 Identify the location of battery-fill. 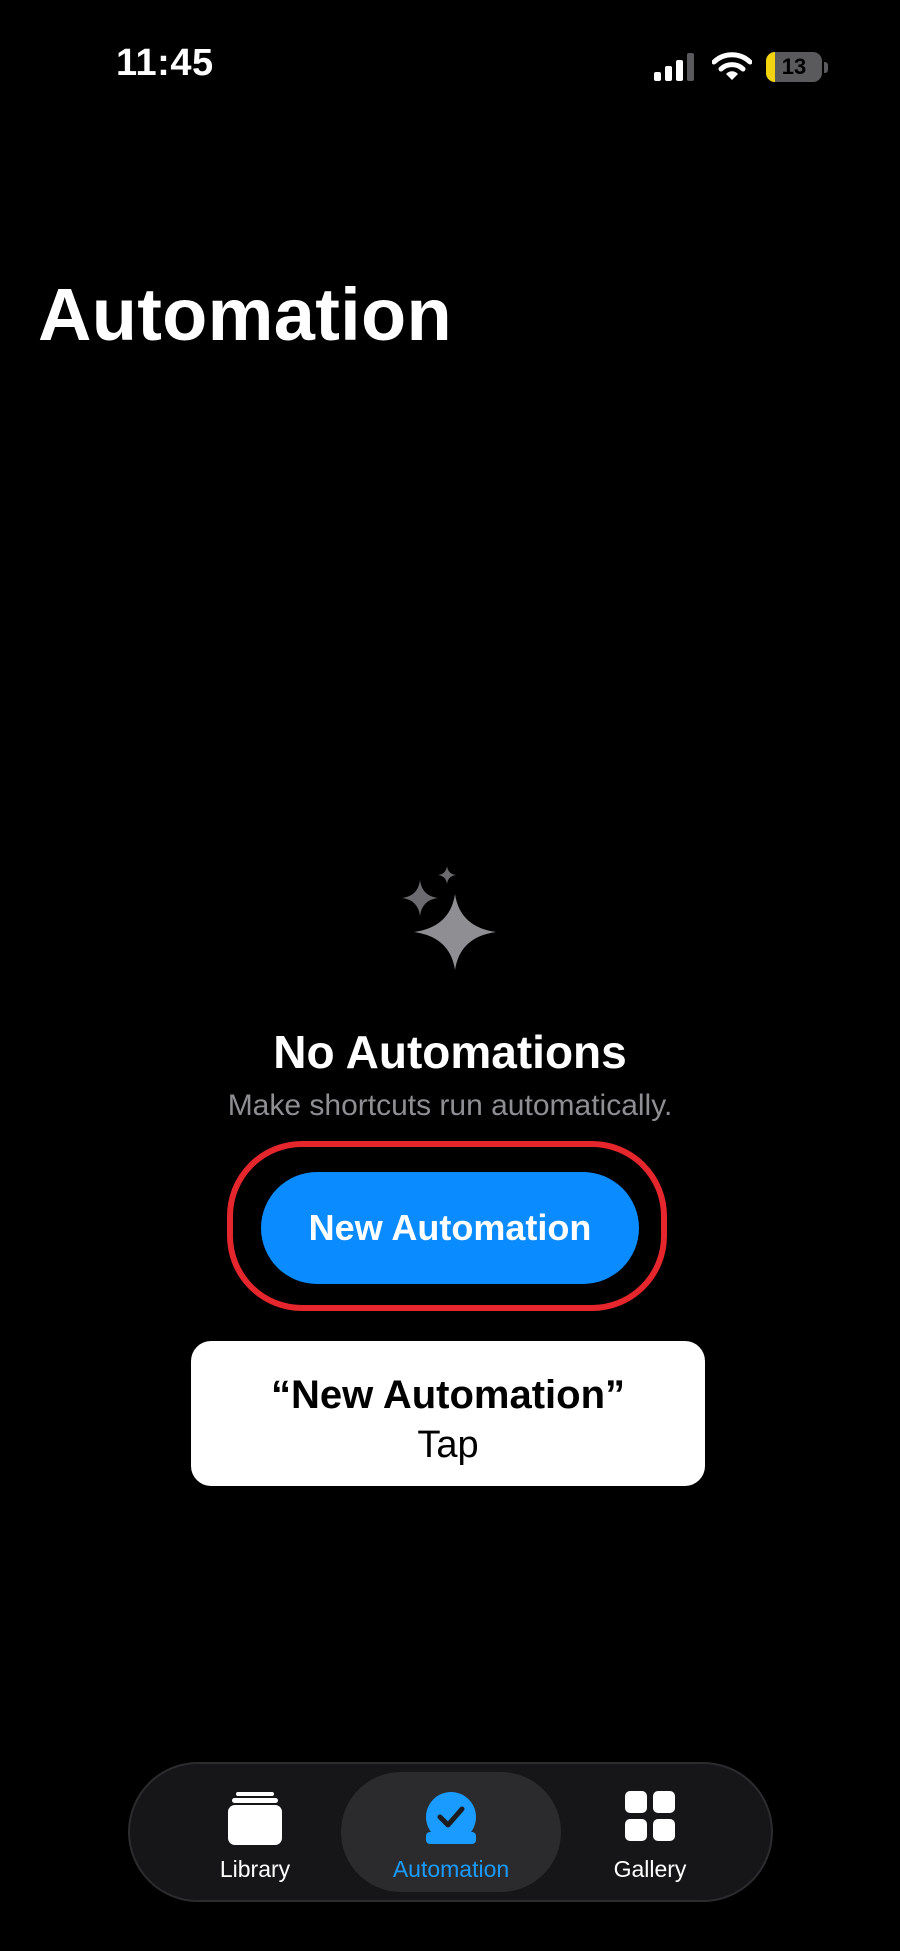
(770, 67).